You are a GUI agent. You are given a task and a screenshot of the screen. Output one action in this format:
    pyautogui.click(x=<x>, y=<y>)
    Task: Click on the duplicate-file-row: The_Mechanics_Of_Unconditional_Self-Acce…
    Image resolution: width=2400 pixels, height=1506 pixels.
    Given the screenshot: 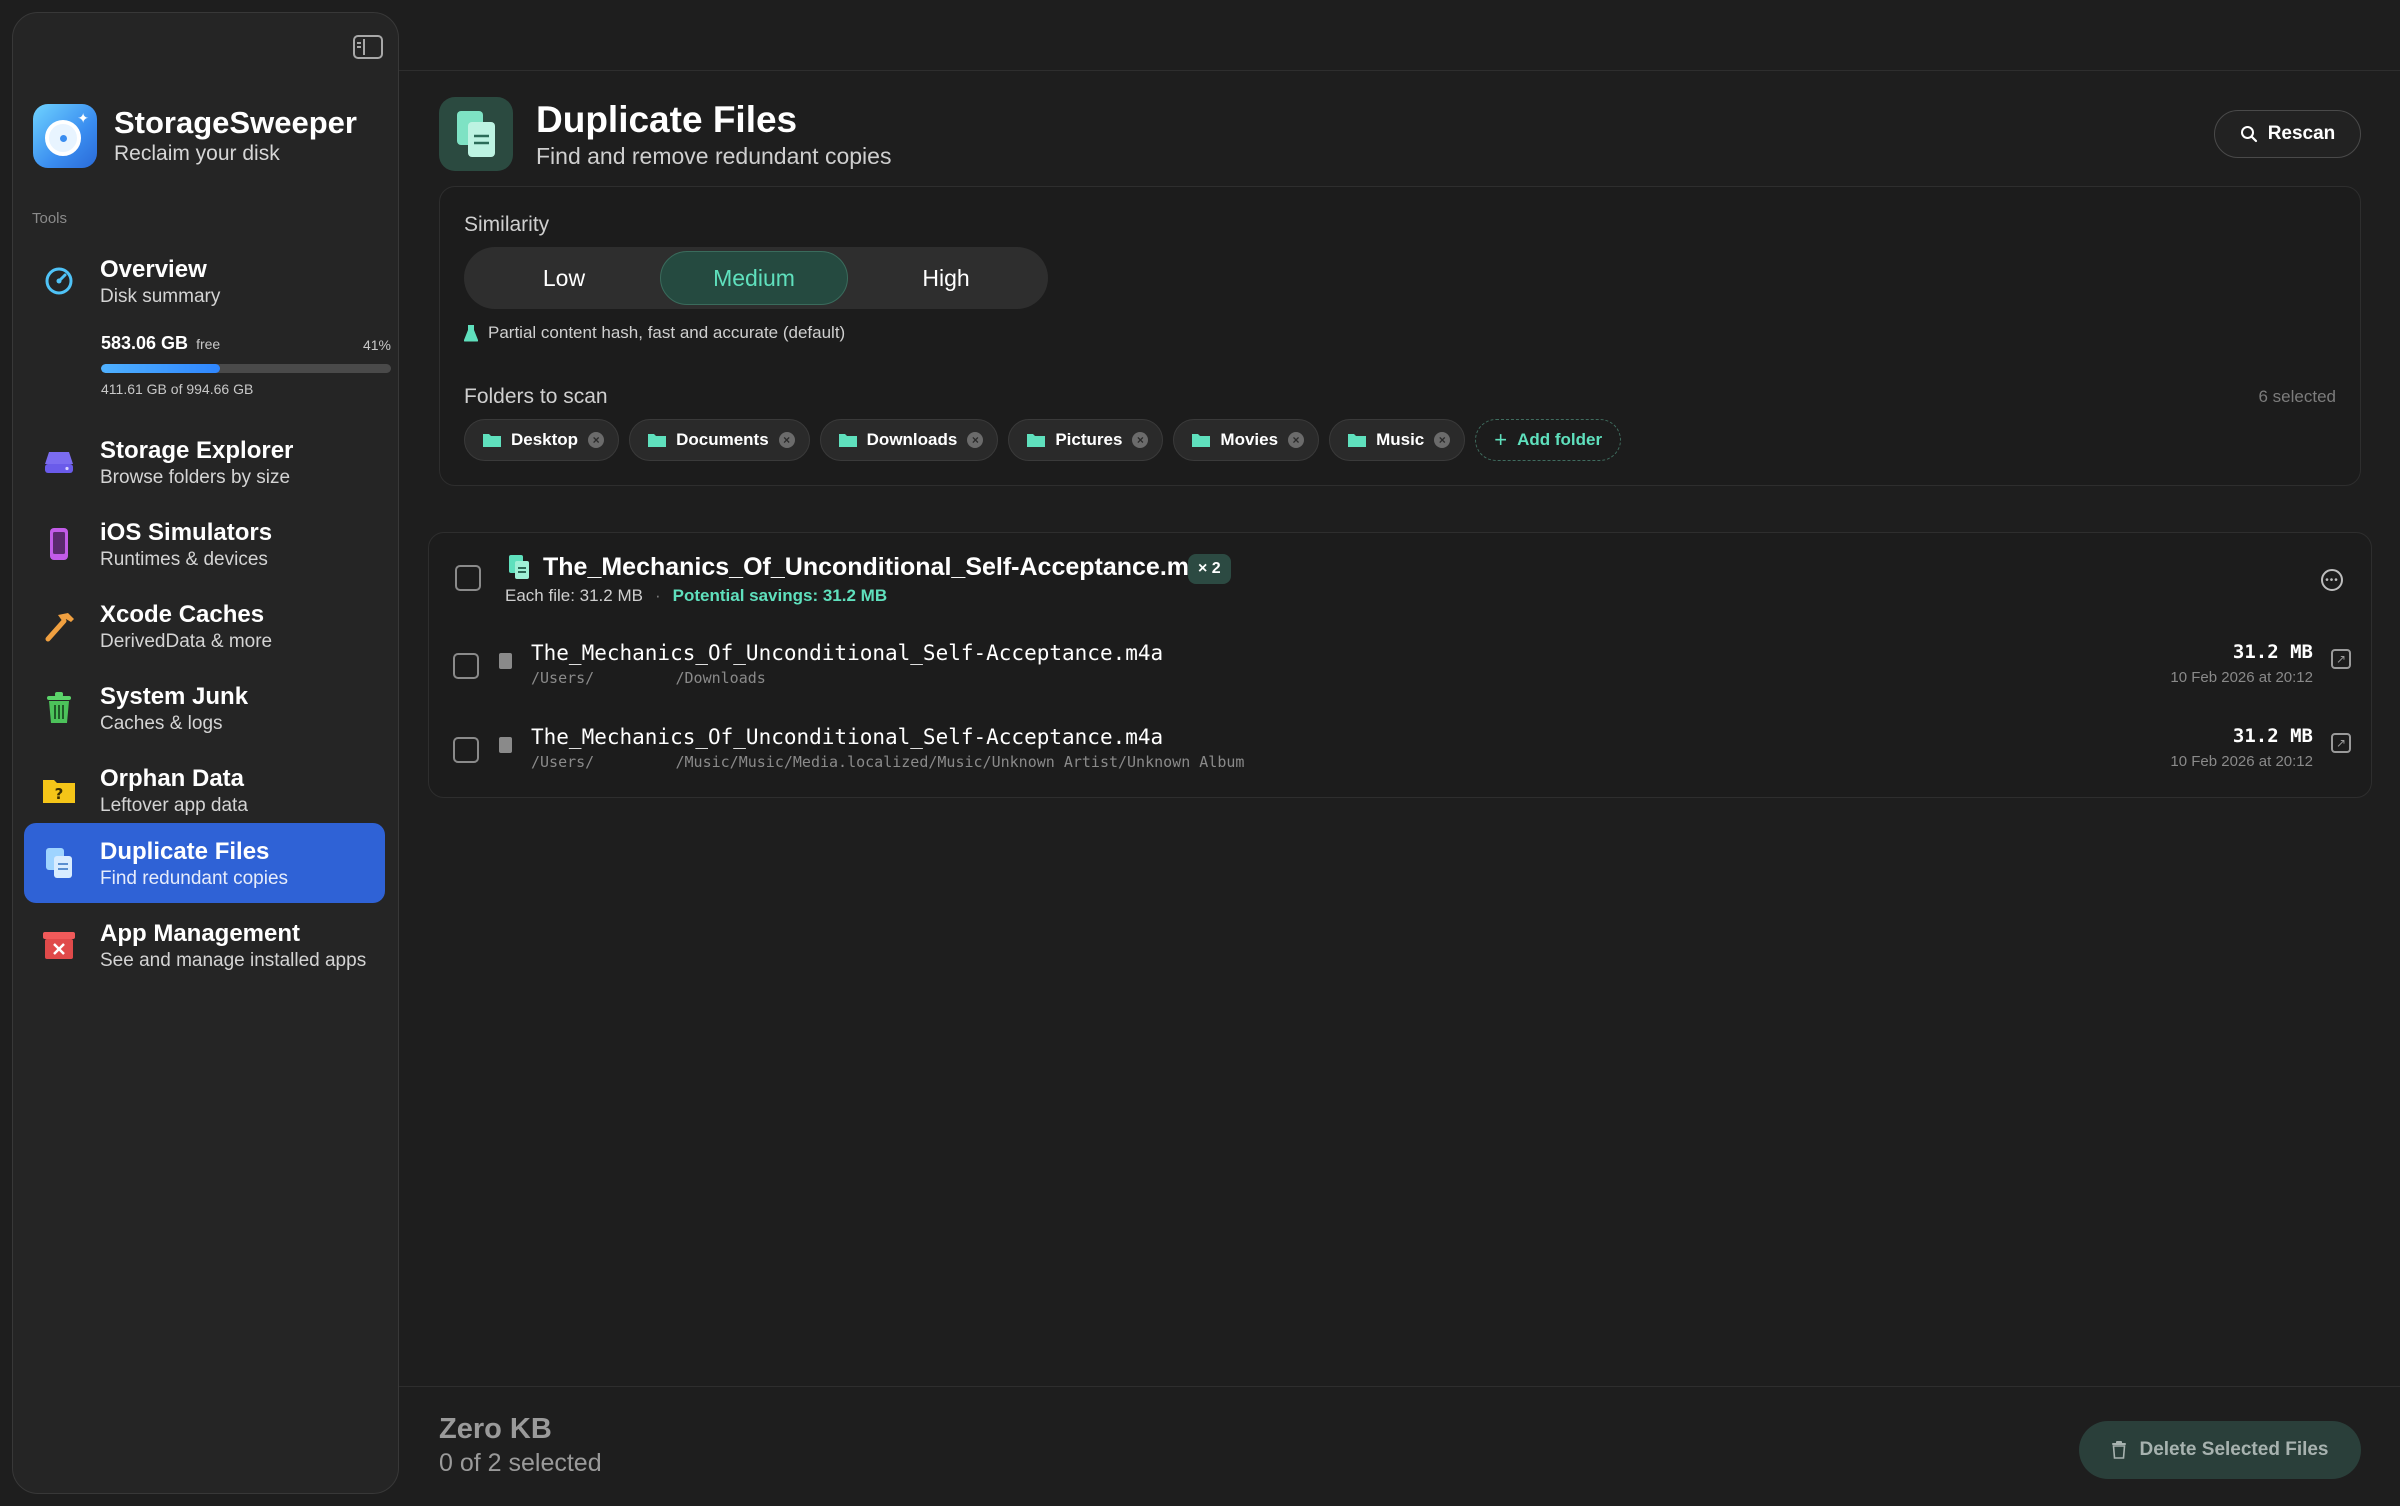 What is the action you would take?
    pyautogui.click(x=1401, y=667)
    